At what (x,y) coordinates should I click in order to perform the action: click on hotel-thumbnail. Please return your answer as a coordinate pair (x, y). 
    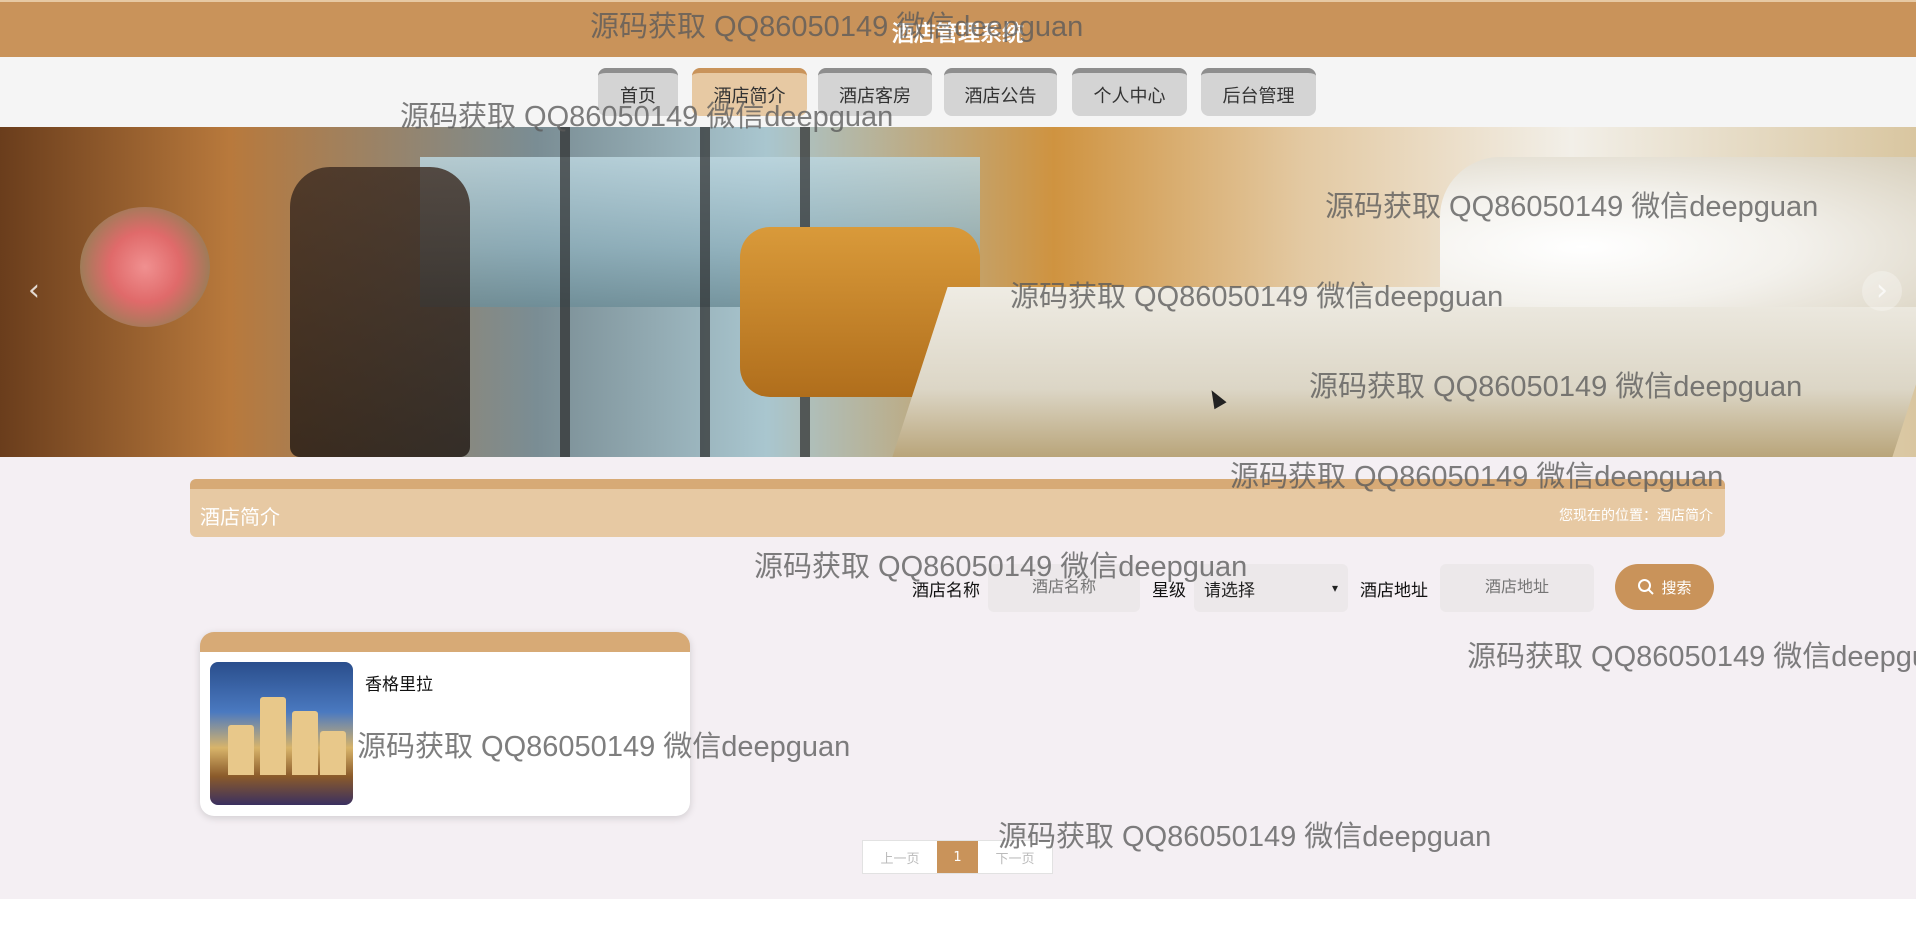
    Looking at the image, I should click on (281, 733).